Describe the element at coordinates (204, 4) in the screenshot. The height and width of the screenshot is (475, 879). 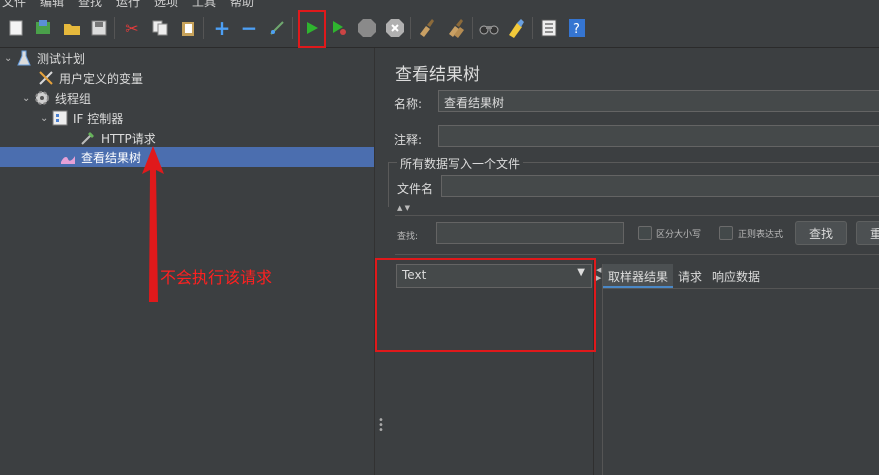
I see `menu-tools: 工具` at that location.